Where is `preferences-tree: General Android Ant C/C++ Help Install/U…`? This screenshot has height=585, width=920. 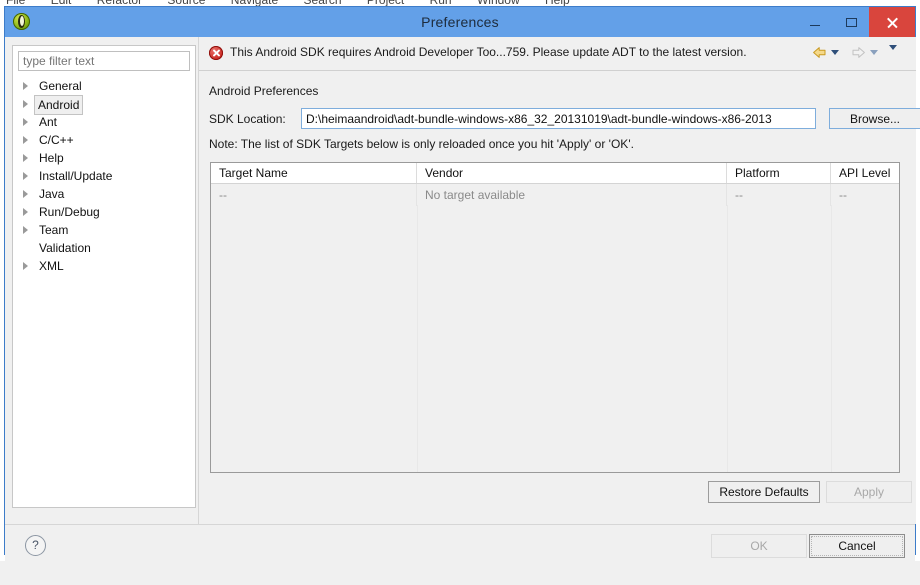
preferences-tree: General Android Ant C/C++ Help Install/U… is located at coordinates (104, 292).